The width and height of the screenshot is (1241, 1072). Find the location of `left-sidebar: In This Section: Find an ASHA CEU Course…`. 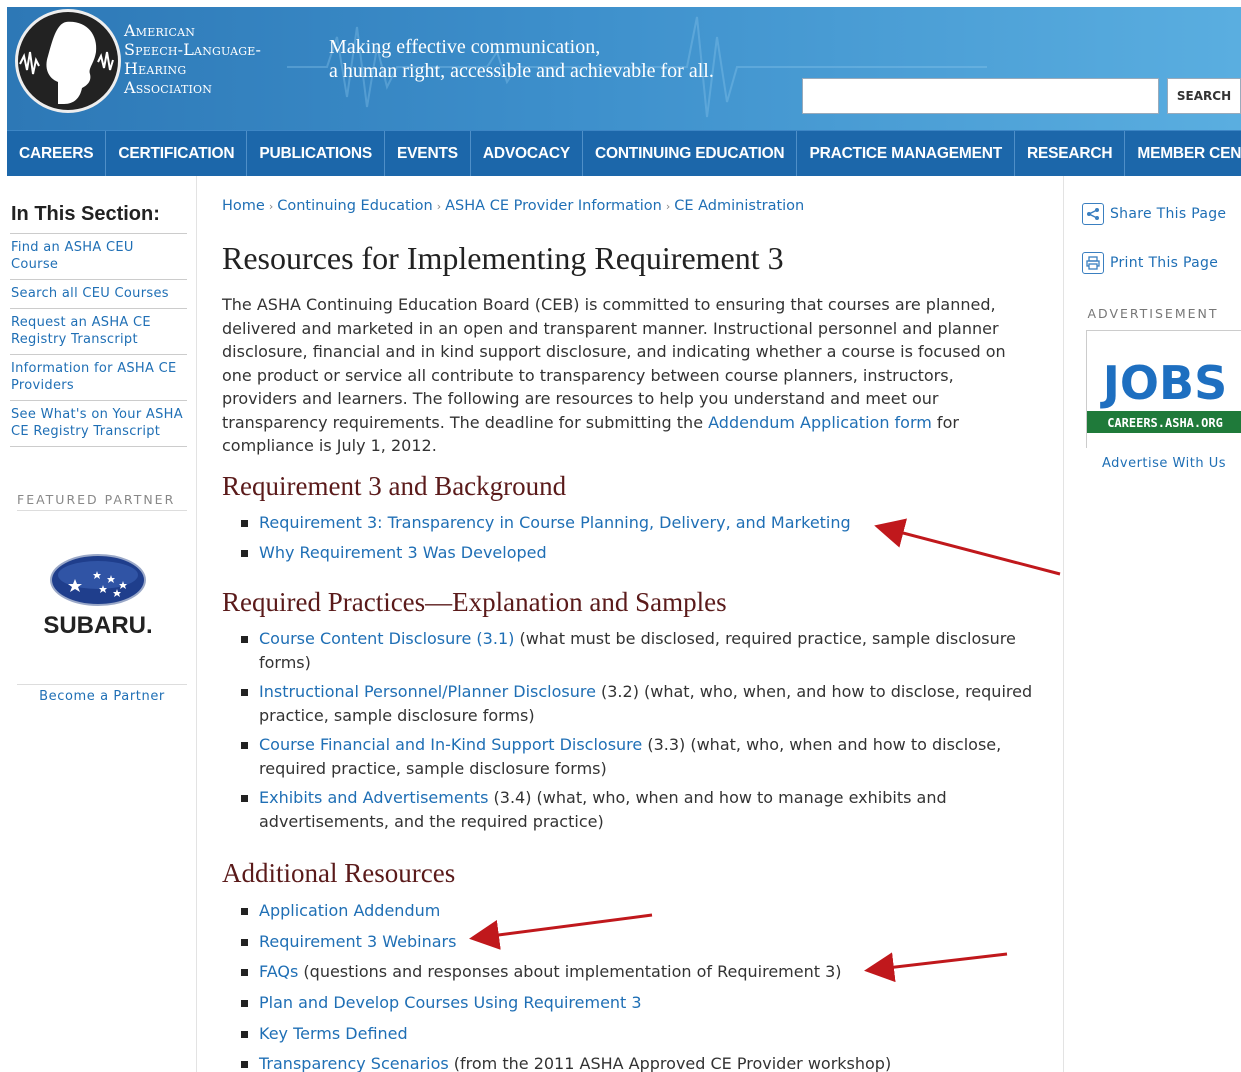

left-sidebar: In This Section: Find an ASHA CEU Course… is located at coordinates (102, 624).